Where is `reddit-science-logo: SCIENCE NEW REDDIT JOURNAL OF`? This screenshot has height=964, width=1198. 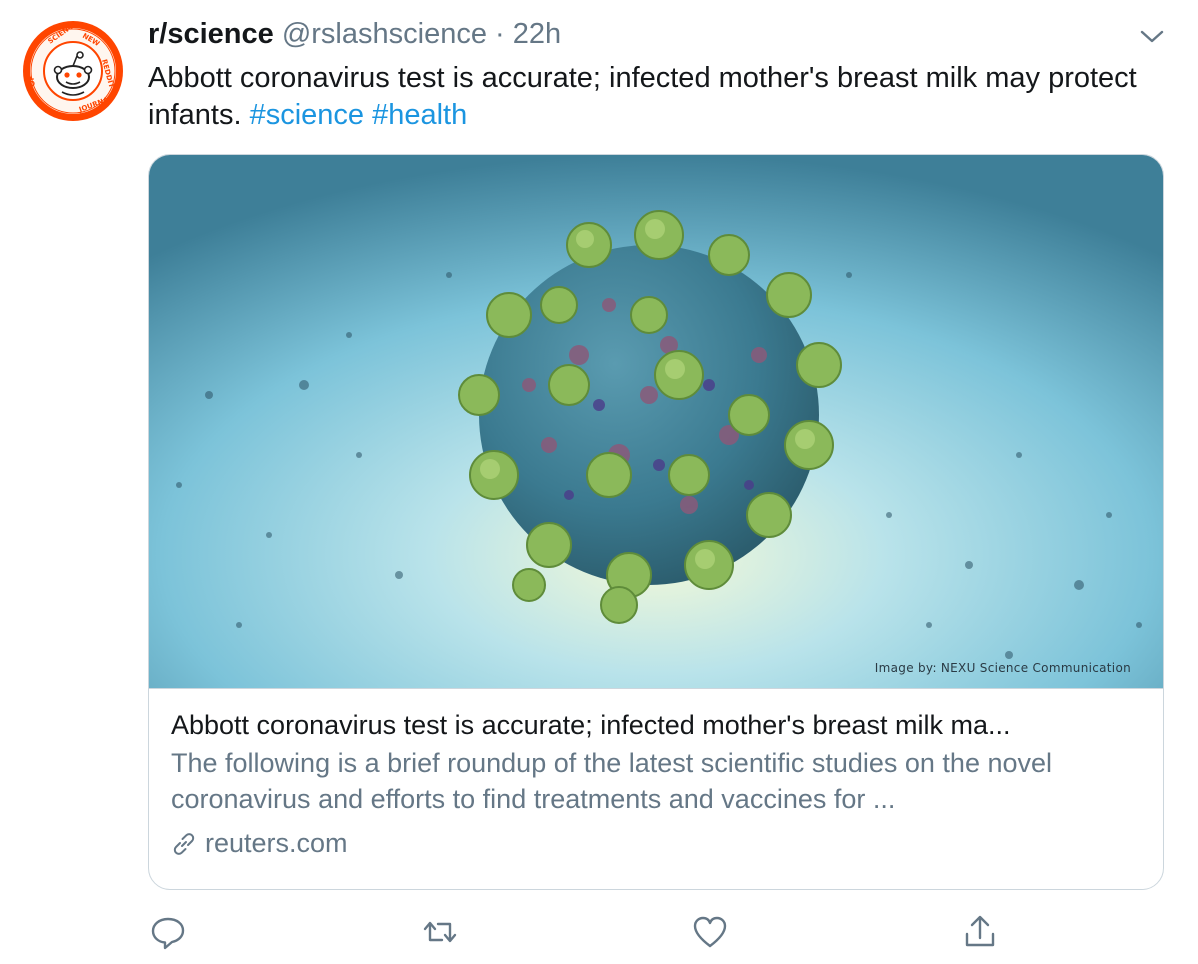 reddit-science-logo: SCIENCE NEW REDDIT JOURNAL OF is located at coordinates (73, 70).